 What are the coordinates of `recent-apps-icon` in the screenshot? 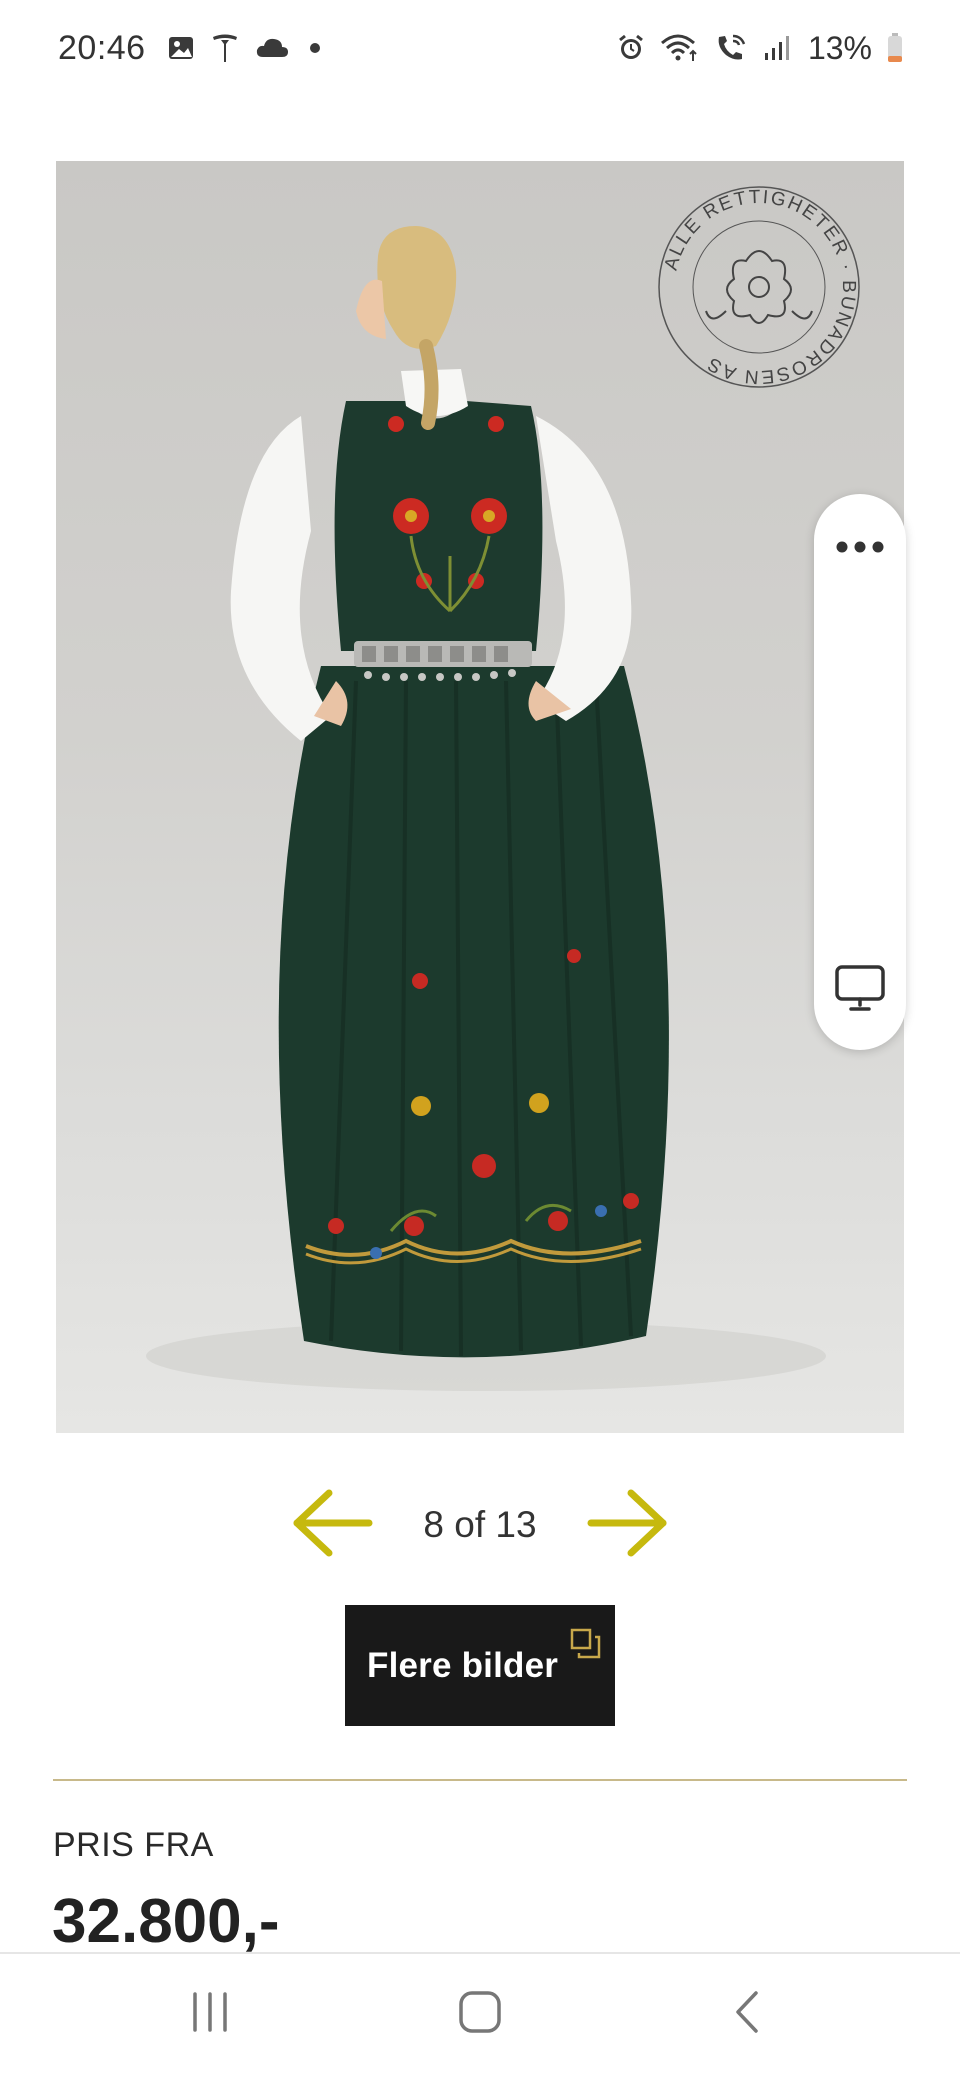 It's located at (210, 2014).